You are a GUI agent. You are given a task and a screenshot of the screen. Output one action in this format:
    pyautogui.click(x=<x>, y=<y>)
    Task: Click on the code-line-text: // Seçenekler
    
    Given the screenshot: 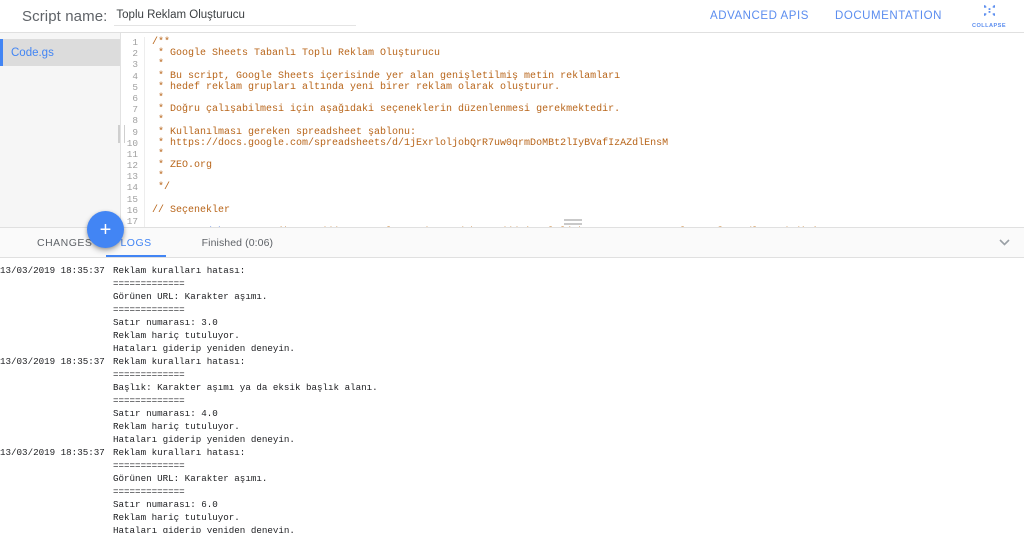 What is the action you would take?
    pyautogui.click(x=191, y=210)
    